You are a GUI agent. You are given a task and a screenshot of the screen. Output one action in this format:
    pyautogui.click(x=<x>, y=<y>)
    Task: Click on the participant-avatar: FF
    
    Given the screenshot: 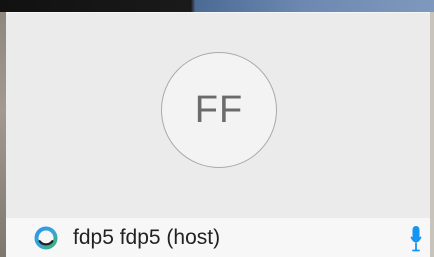 What is the action you would take?
    pyautogui.click(x=219, y=110)
    